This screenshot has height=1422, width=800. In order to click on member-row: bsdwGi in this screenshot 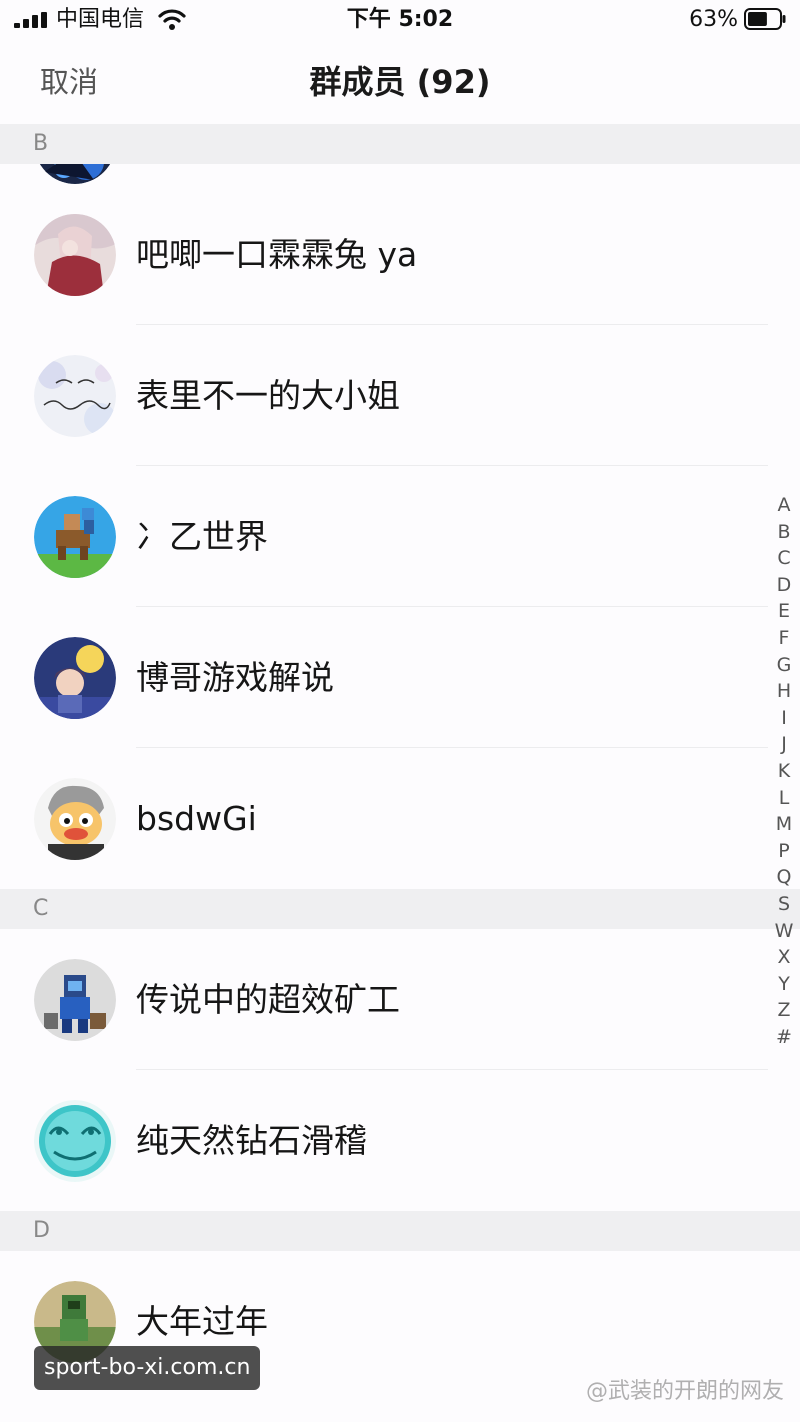, I will do `click(400, 818)`.